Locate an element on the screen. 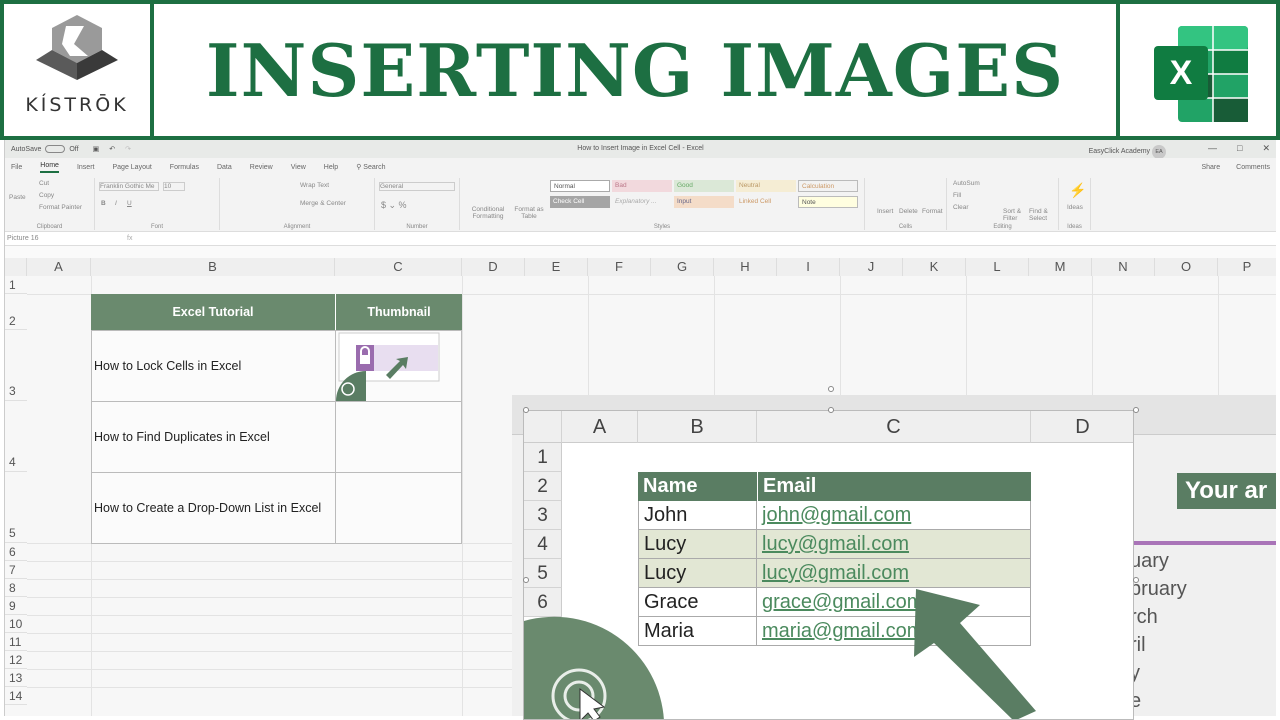  column-header: F is located at coordinates (619, 267).